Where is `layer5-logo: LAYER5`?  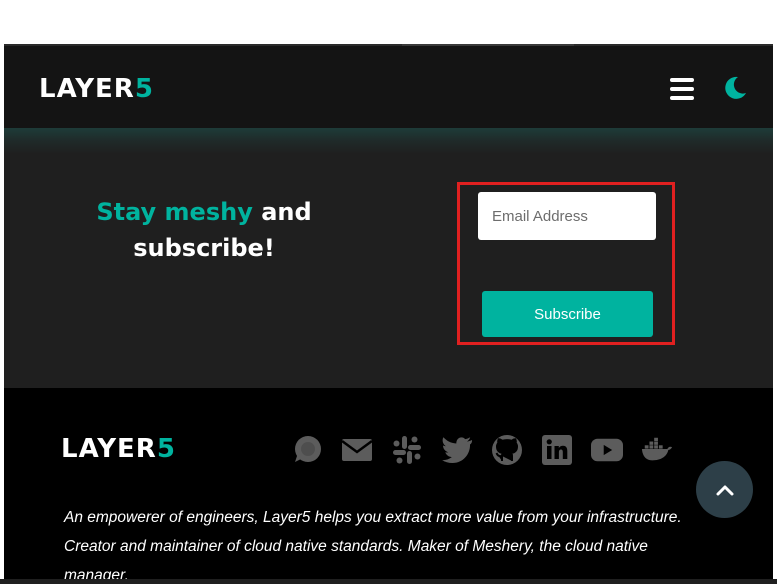 layer5-logo: LAYER5 is located at coordinates (96, 89).